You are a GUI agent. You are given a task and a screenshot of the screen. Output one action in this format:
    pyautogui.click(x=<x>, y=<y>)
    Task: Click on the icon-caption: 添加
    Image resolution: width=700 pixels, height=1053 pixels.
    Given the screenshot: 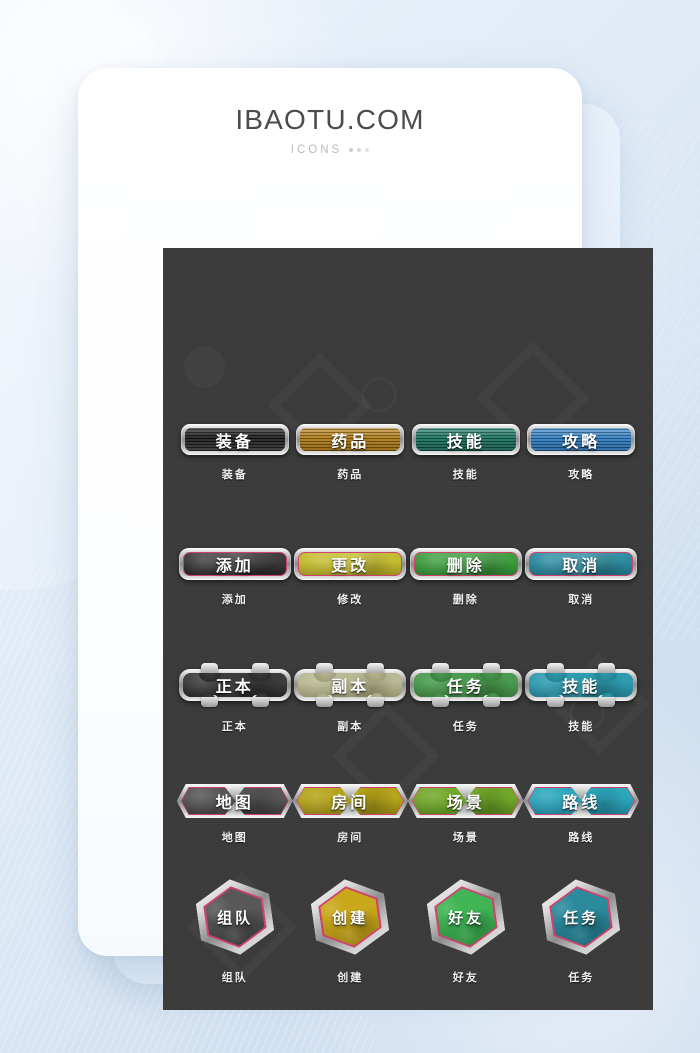 What is the action you would take?
    pyautogui.click(x=234, y=599)
    